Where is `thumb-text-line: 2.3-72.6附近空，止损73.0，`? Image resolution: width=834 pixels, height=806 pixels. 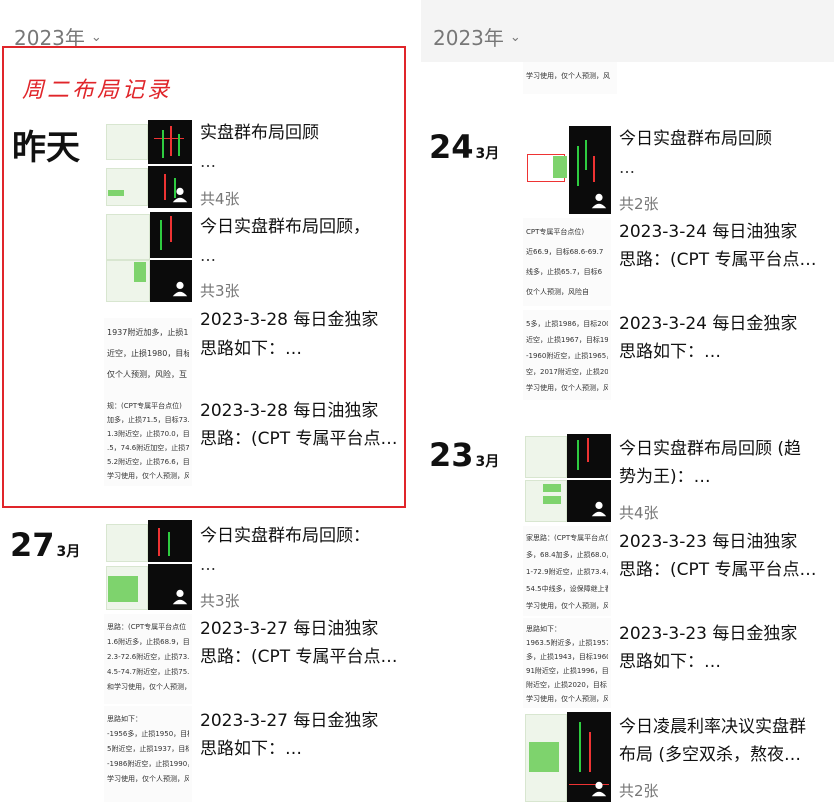
thumb-text-line: 2.3-72.6附近空，止损73.0， is located at coordinates (148, 657).